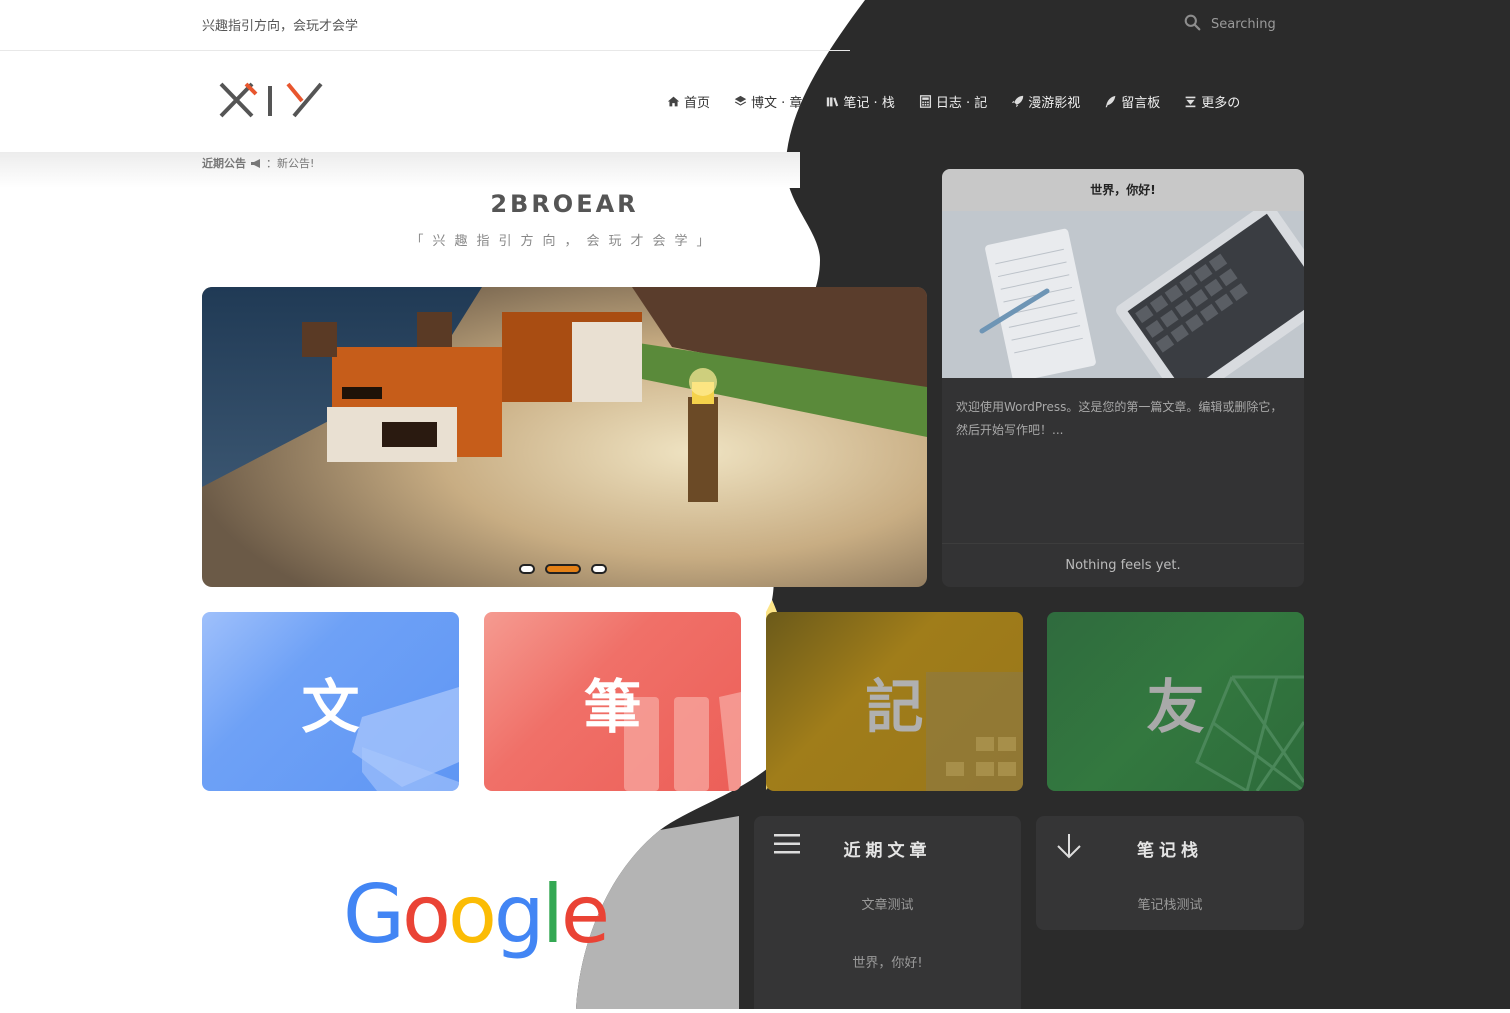 This screenshot has width=1510, height=1013. What do you see at coordinates (869, 103) in the screenshot?
I see `nav-label: 笔记 · 栈` at bounding box center [869, 103].